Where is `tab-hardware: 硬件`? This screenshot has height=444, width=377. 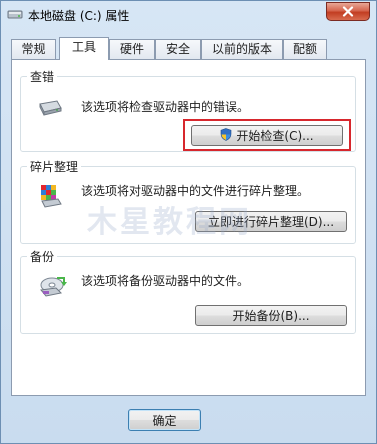 tab-hardware: 硬件 is located at coordinates (132, 49).